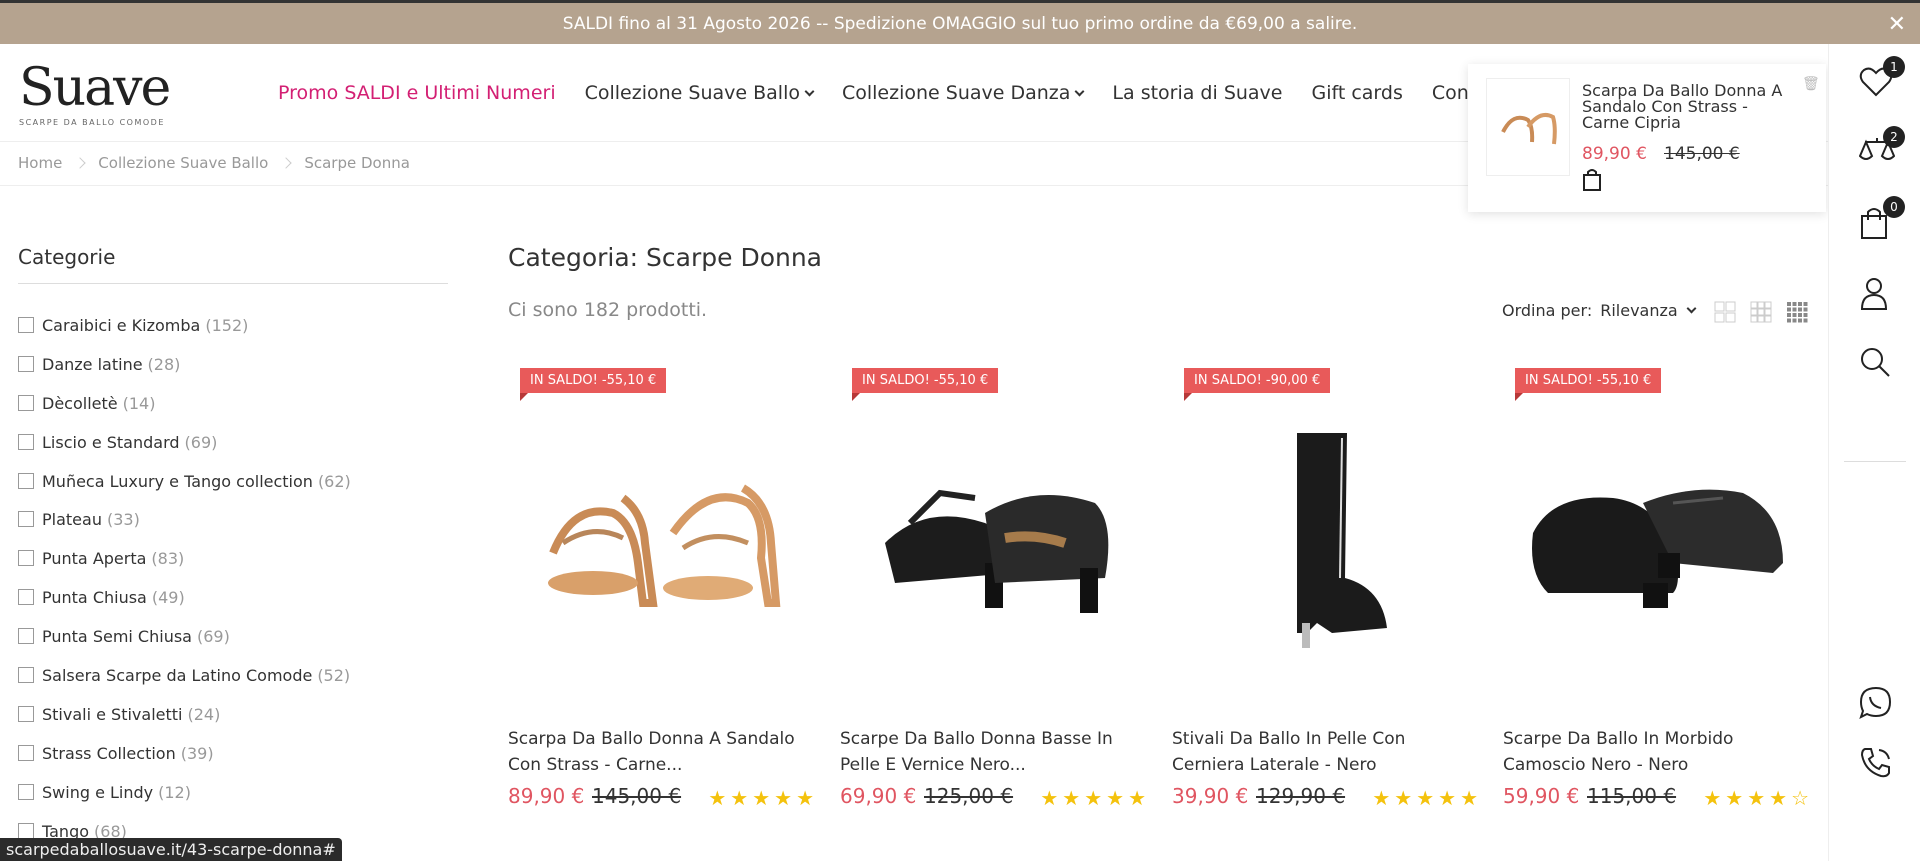  What do you see at coordinates (123, 520) in the screenshot?
I see `filter-count: (33)` at bounding box center [123, 520].